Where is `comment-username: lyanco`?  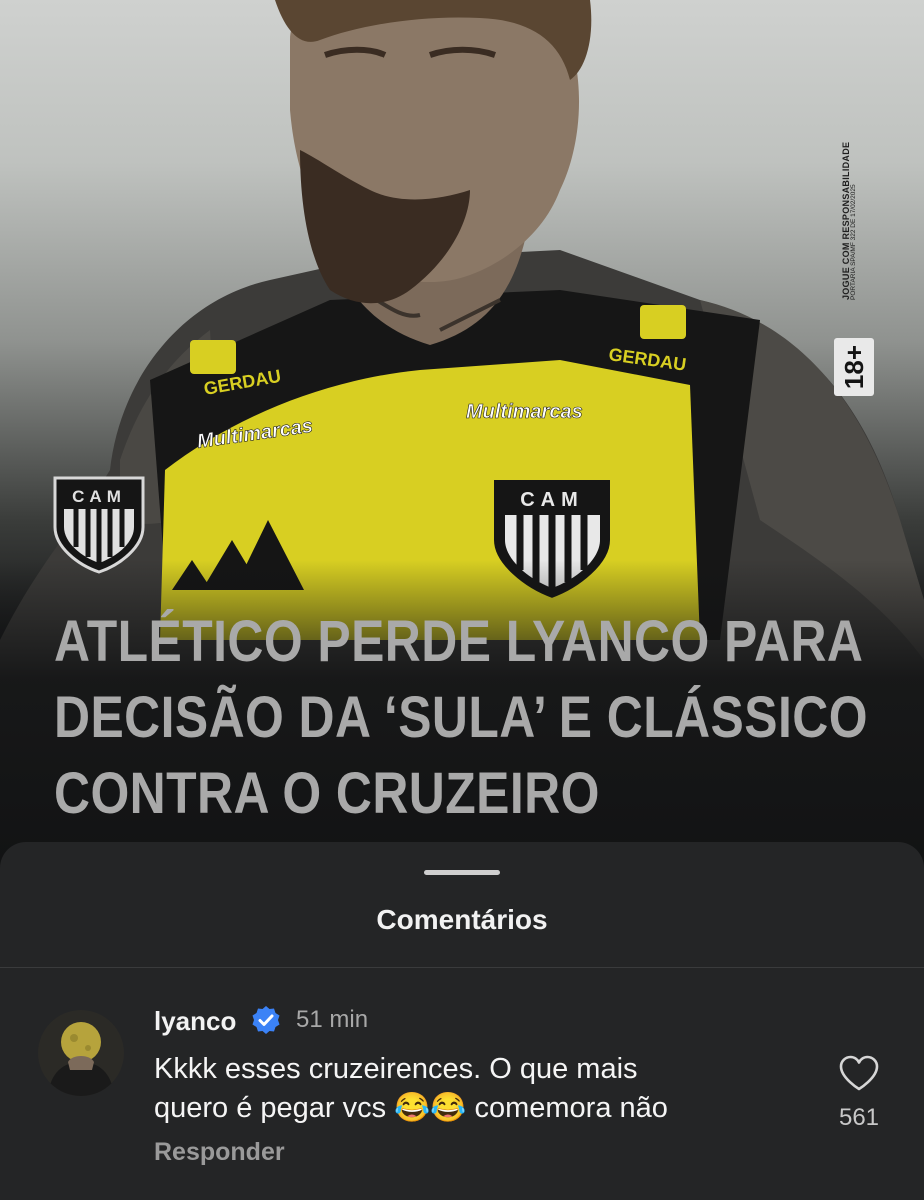 comment-username: lyanco is located at coordinates (195, 1021).